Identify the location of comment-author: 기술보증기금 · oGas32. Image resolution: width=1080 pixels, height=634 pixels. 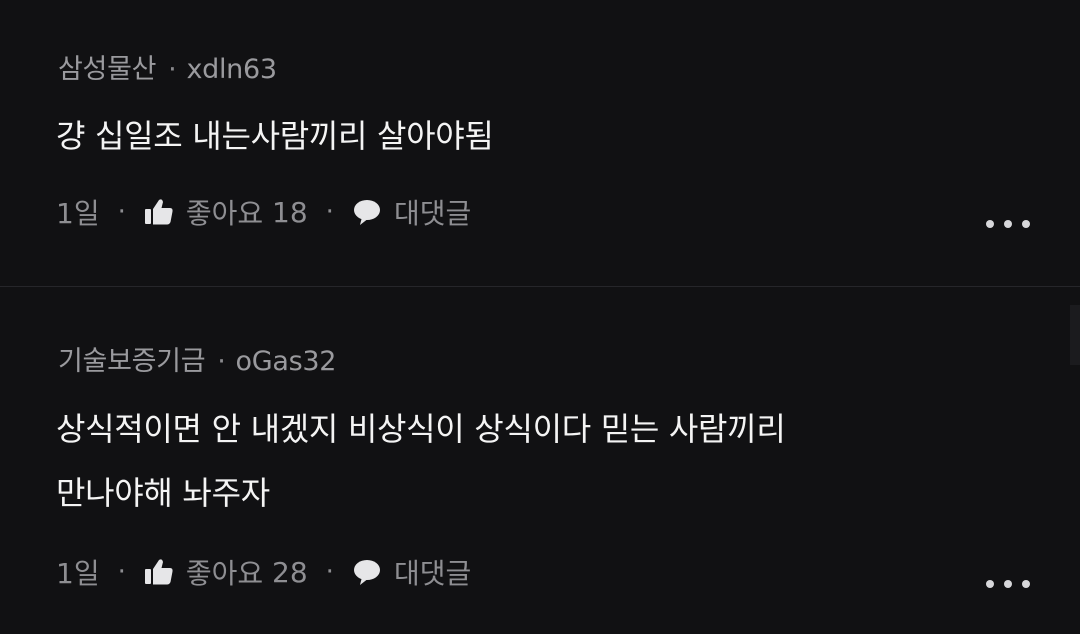
(197, 358).